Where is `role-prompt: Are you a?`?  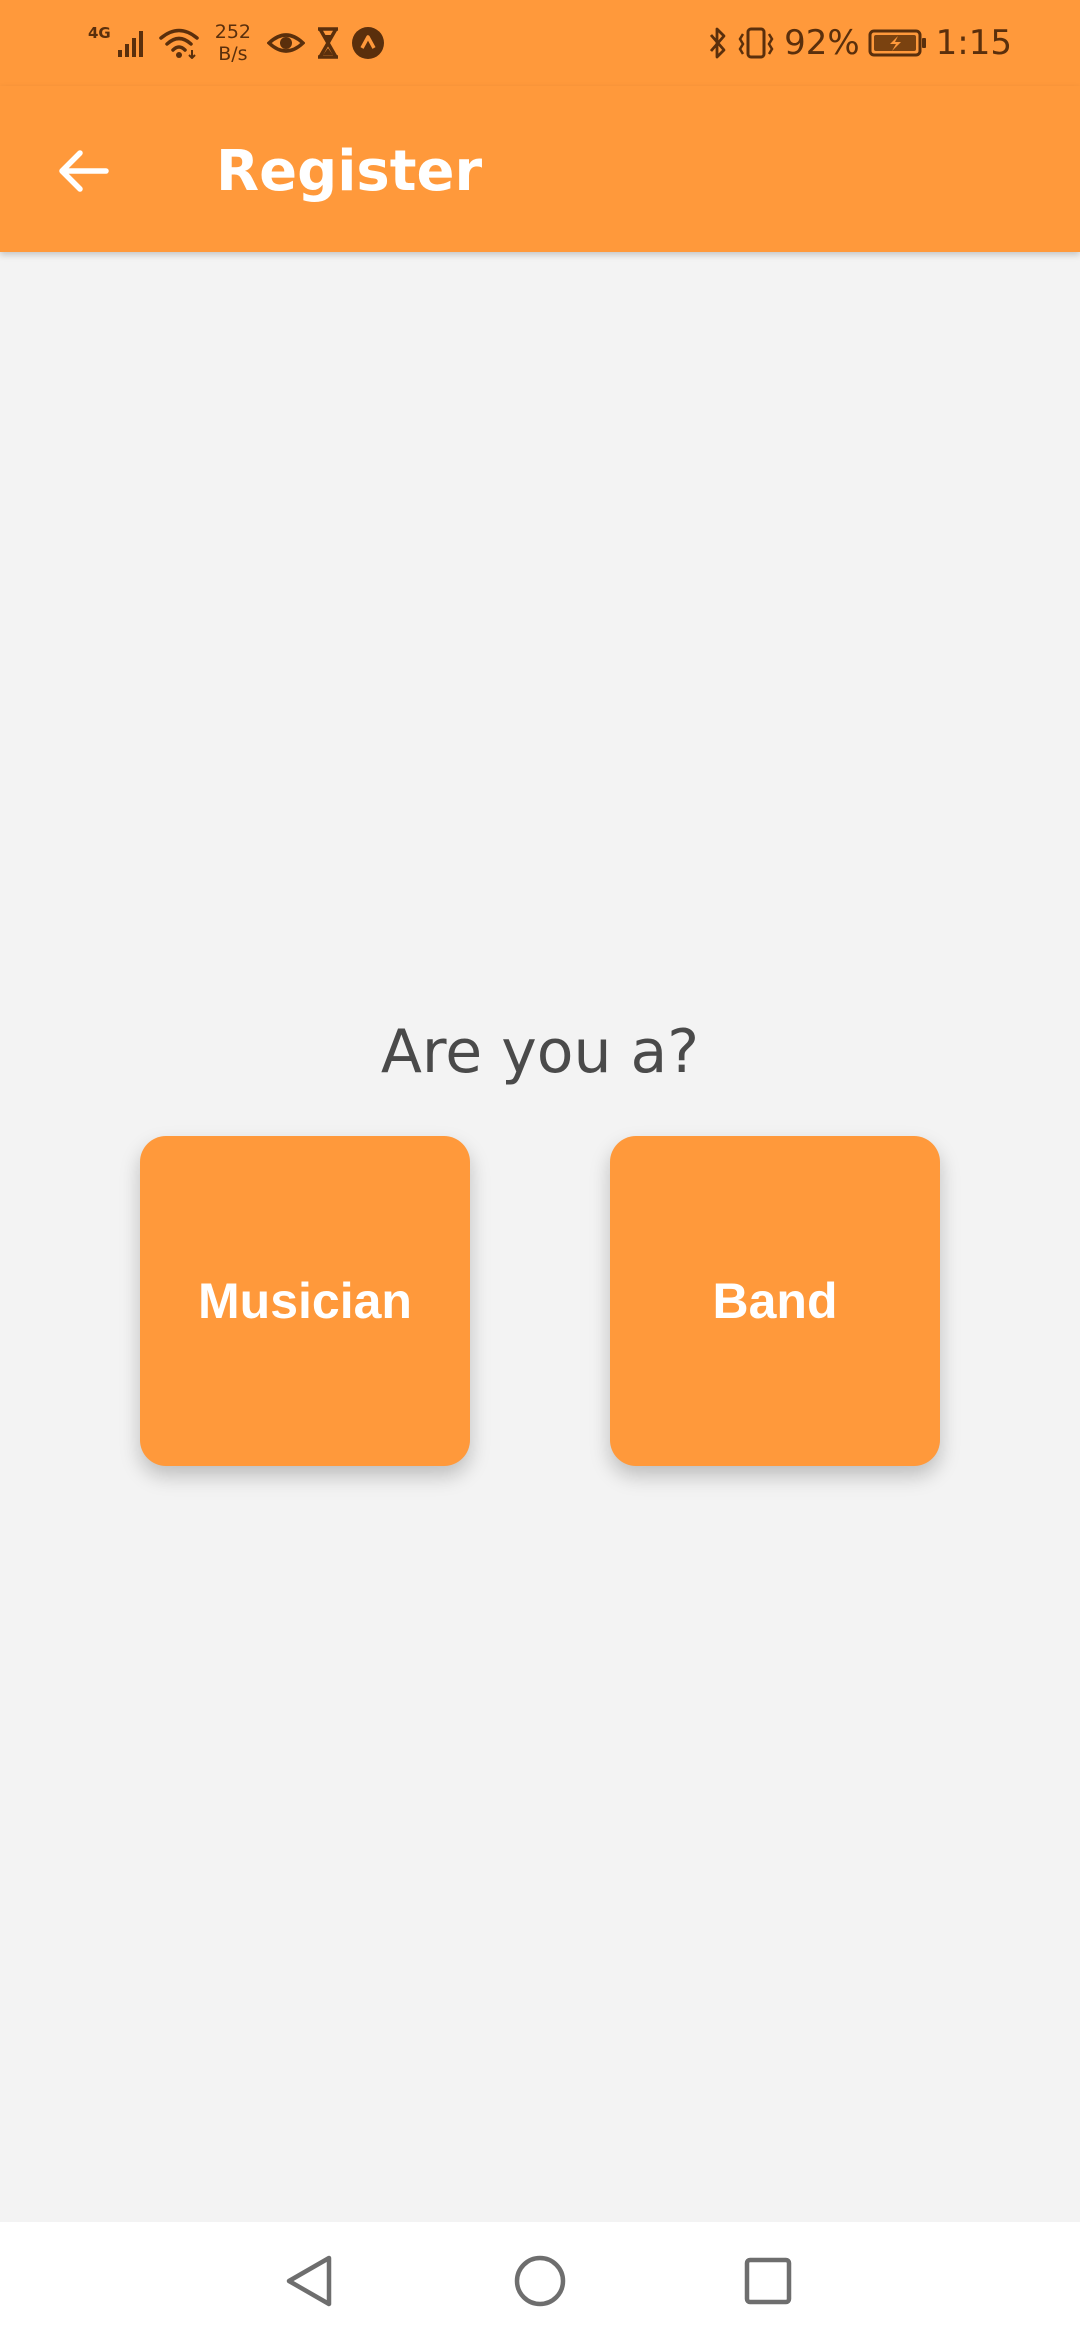 role-prompt: Are you a? is located at coordinates (540, 1052).